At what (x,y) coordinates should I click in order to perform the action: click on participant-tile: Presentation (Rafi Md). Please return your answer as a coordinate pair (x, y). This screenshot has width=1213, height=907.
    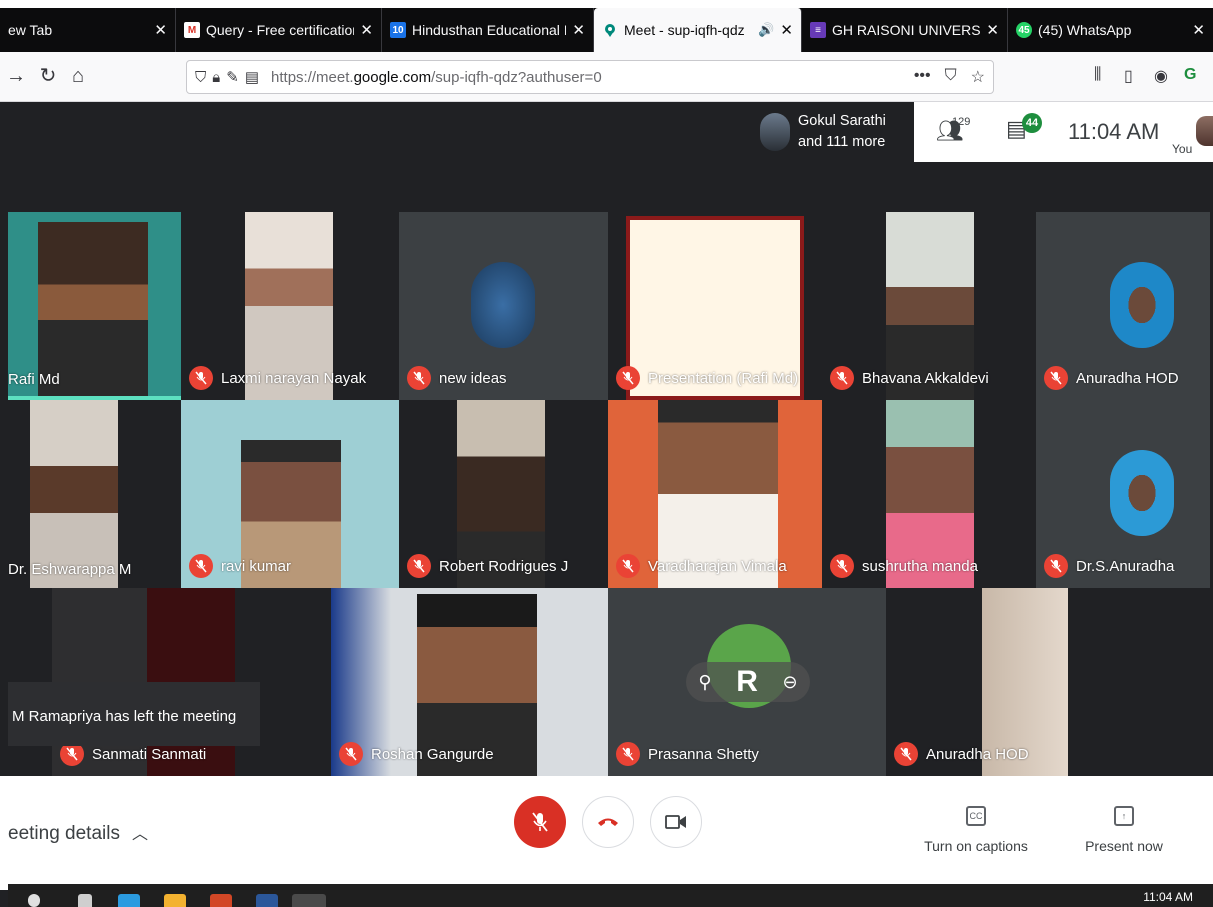
    Looking at the image, I should click on (715, 306).